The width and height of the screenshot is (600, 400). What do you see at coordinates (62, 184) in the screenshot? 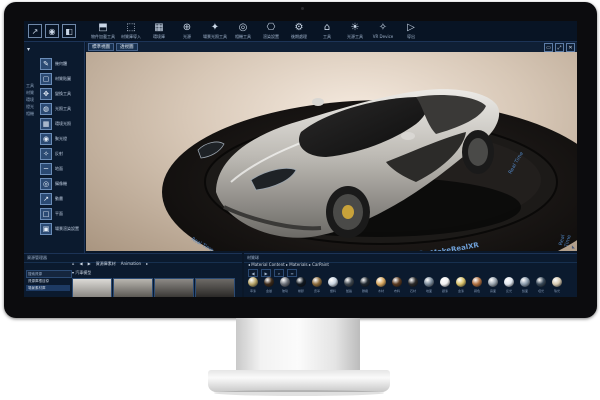
I see `tool-item: ◎ 攝像機` at bounding box center [62, 184].